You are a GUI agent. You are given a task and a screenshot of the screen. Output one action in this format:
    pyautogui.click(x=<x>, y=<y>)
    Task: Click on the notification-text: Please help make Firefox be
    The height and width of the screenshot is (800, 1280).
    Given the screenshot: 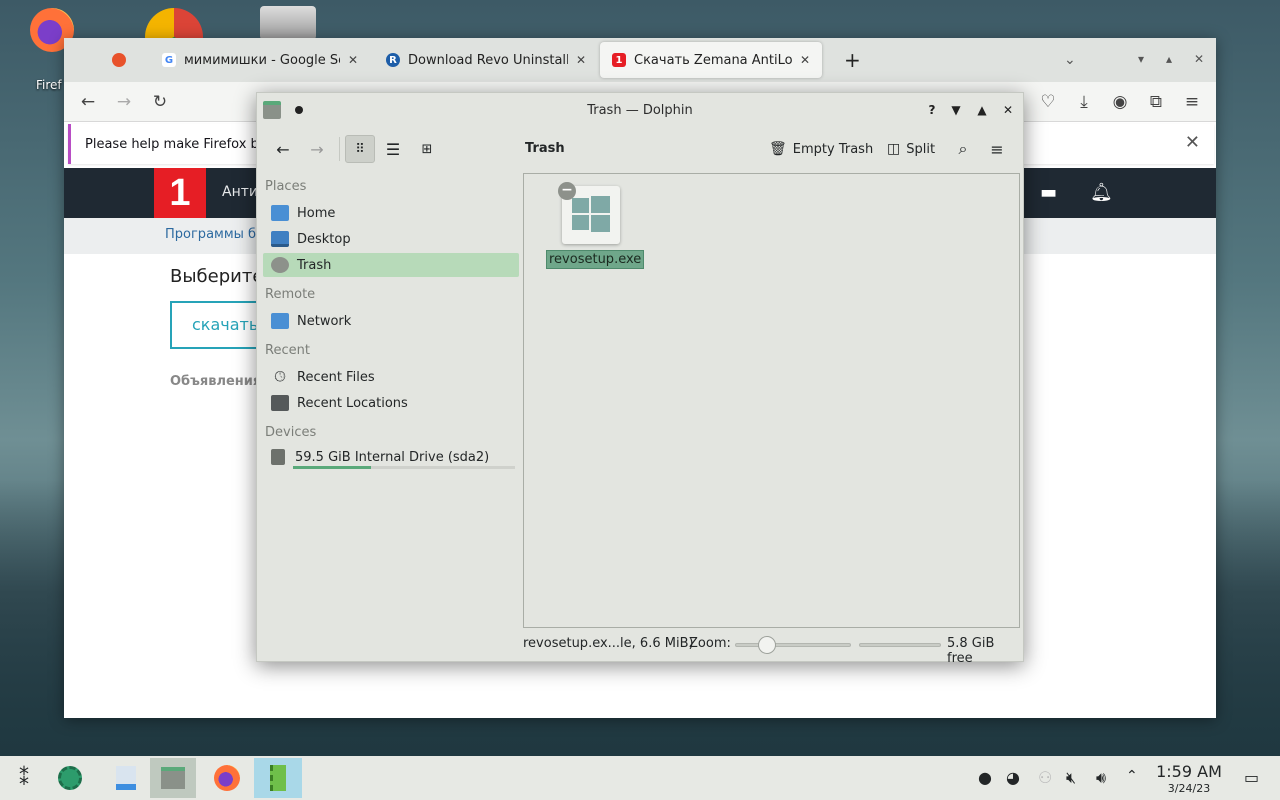 What is the action you would take?
    pyautogui.click(x=176, y=144)
    